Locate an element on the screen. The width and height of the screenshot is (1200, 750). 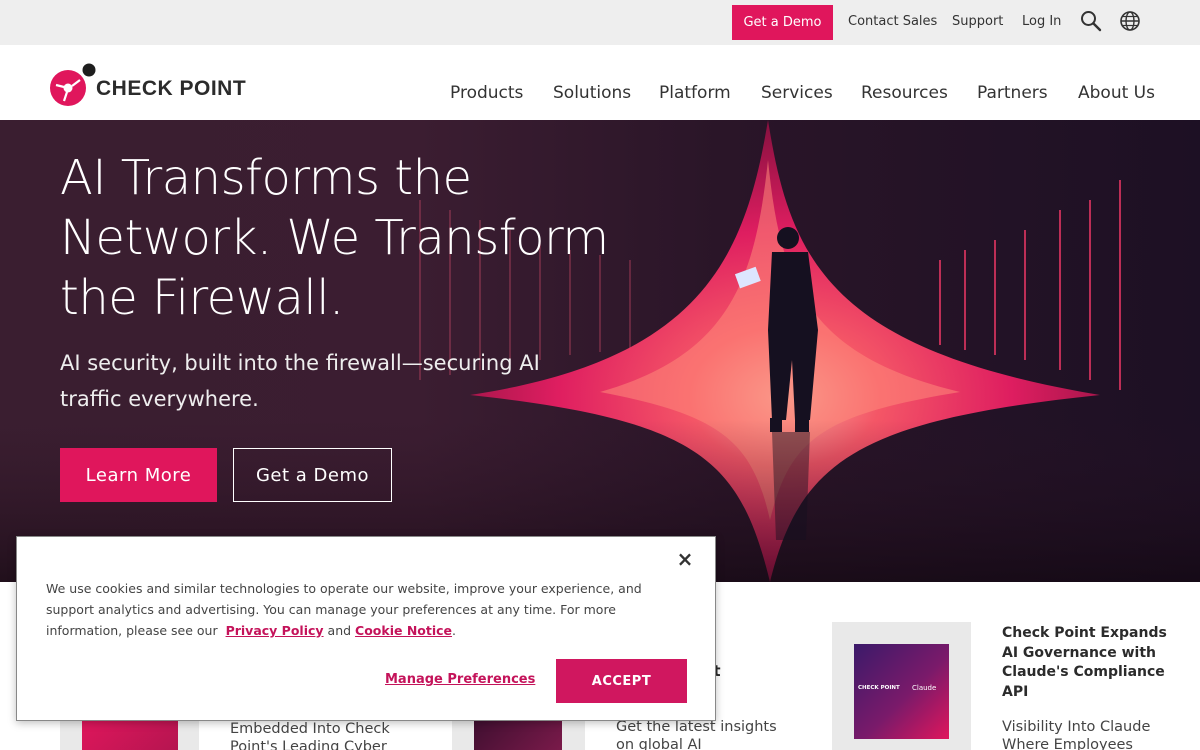
card-3-thumbnail: CHECK POINT Claude is located at coordinates (901, 686).